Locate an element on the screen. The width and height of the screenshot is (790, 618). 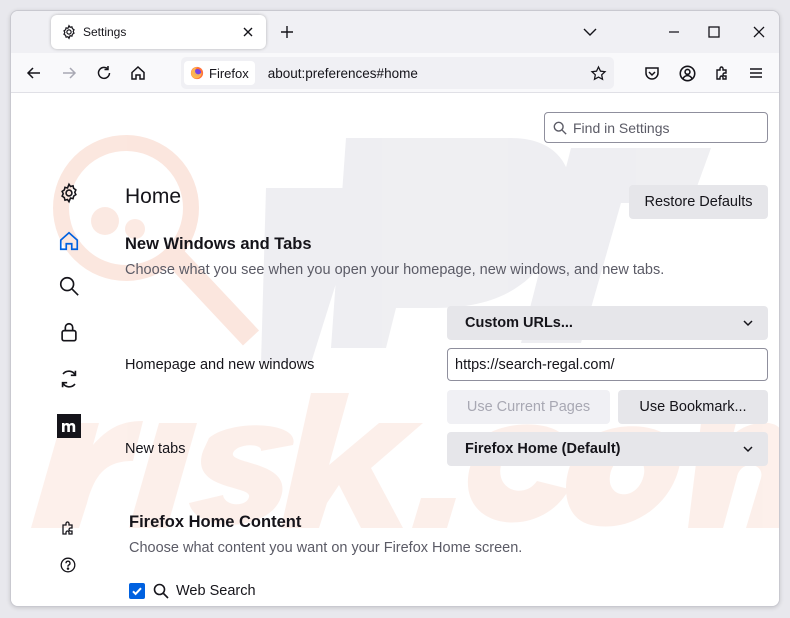
category-search is located at coordinates (69, 286).